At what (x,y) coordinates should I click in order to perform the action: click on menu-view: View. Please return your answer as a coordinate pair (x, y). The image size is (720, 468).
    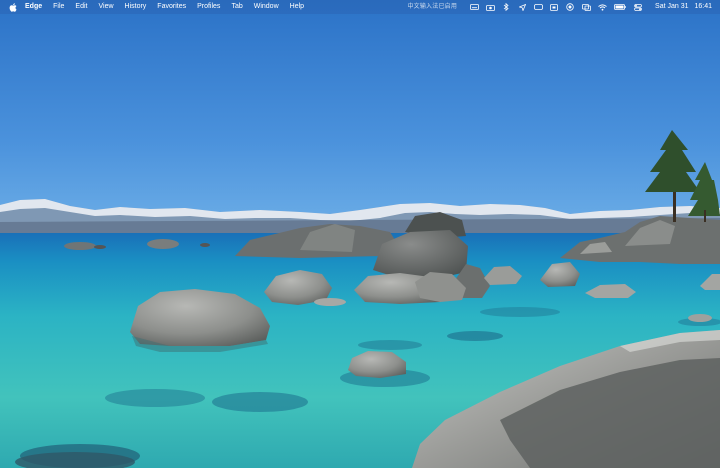
    Looking at the image, I should click on (105, 7).